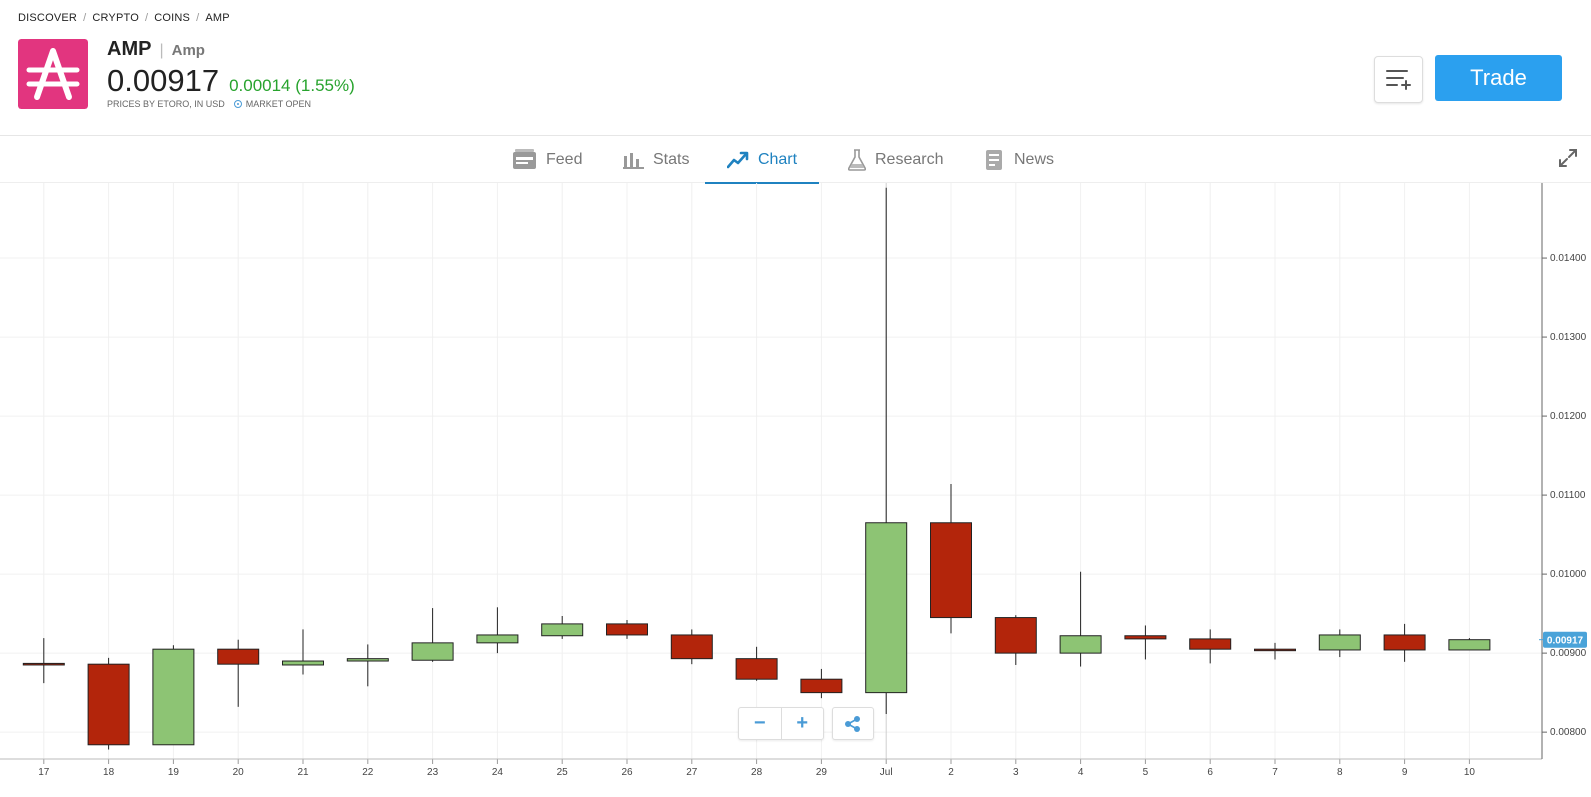  I want to click on tab-news-label: News, so click(1034, 159).